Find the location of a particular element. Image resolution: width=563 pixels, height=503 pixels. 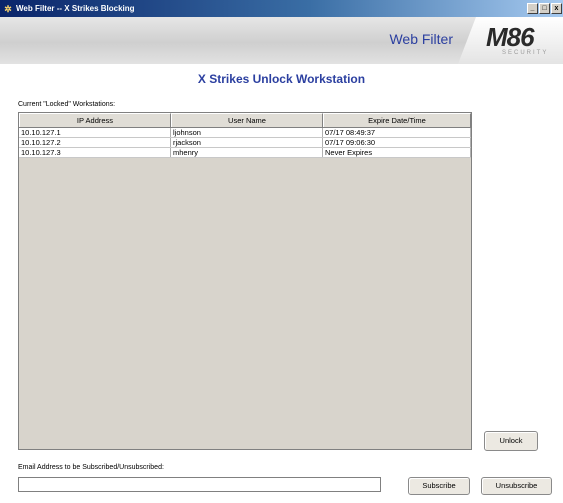

page-title: X Strikes Unlock Workstation is located at coordinates (281, 79).